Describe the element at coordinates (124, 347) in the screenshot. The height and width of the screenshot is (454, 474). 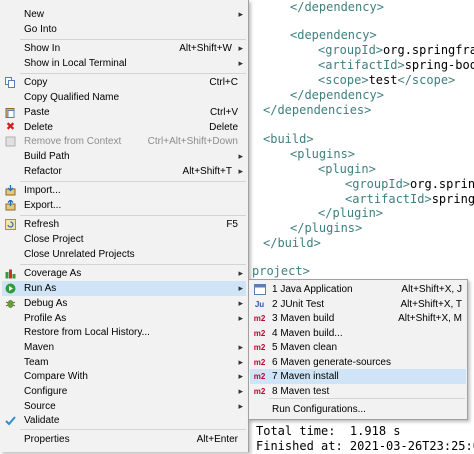
I see `menu-item-maven: Maven ▸` at that location.